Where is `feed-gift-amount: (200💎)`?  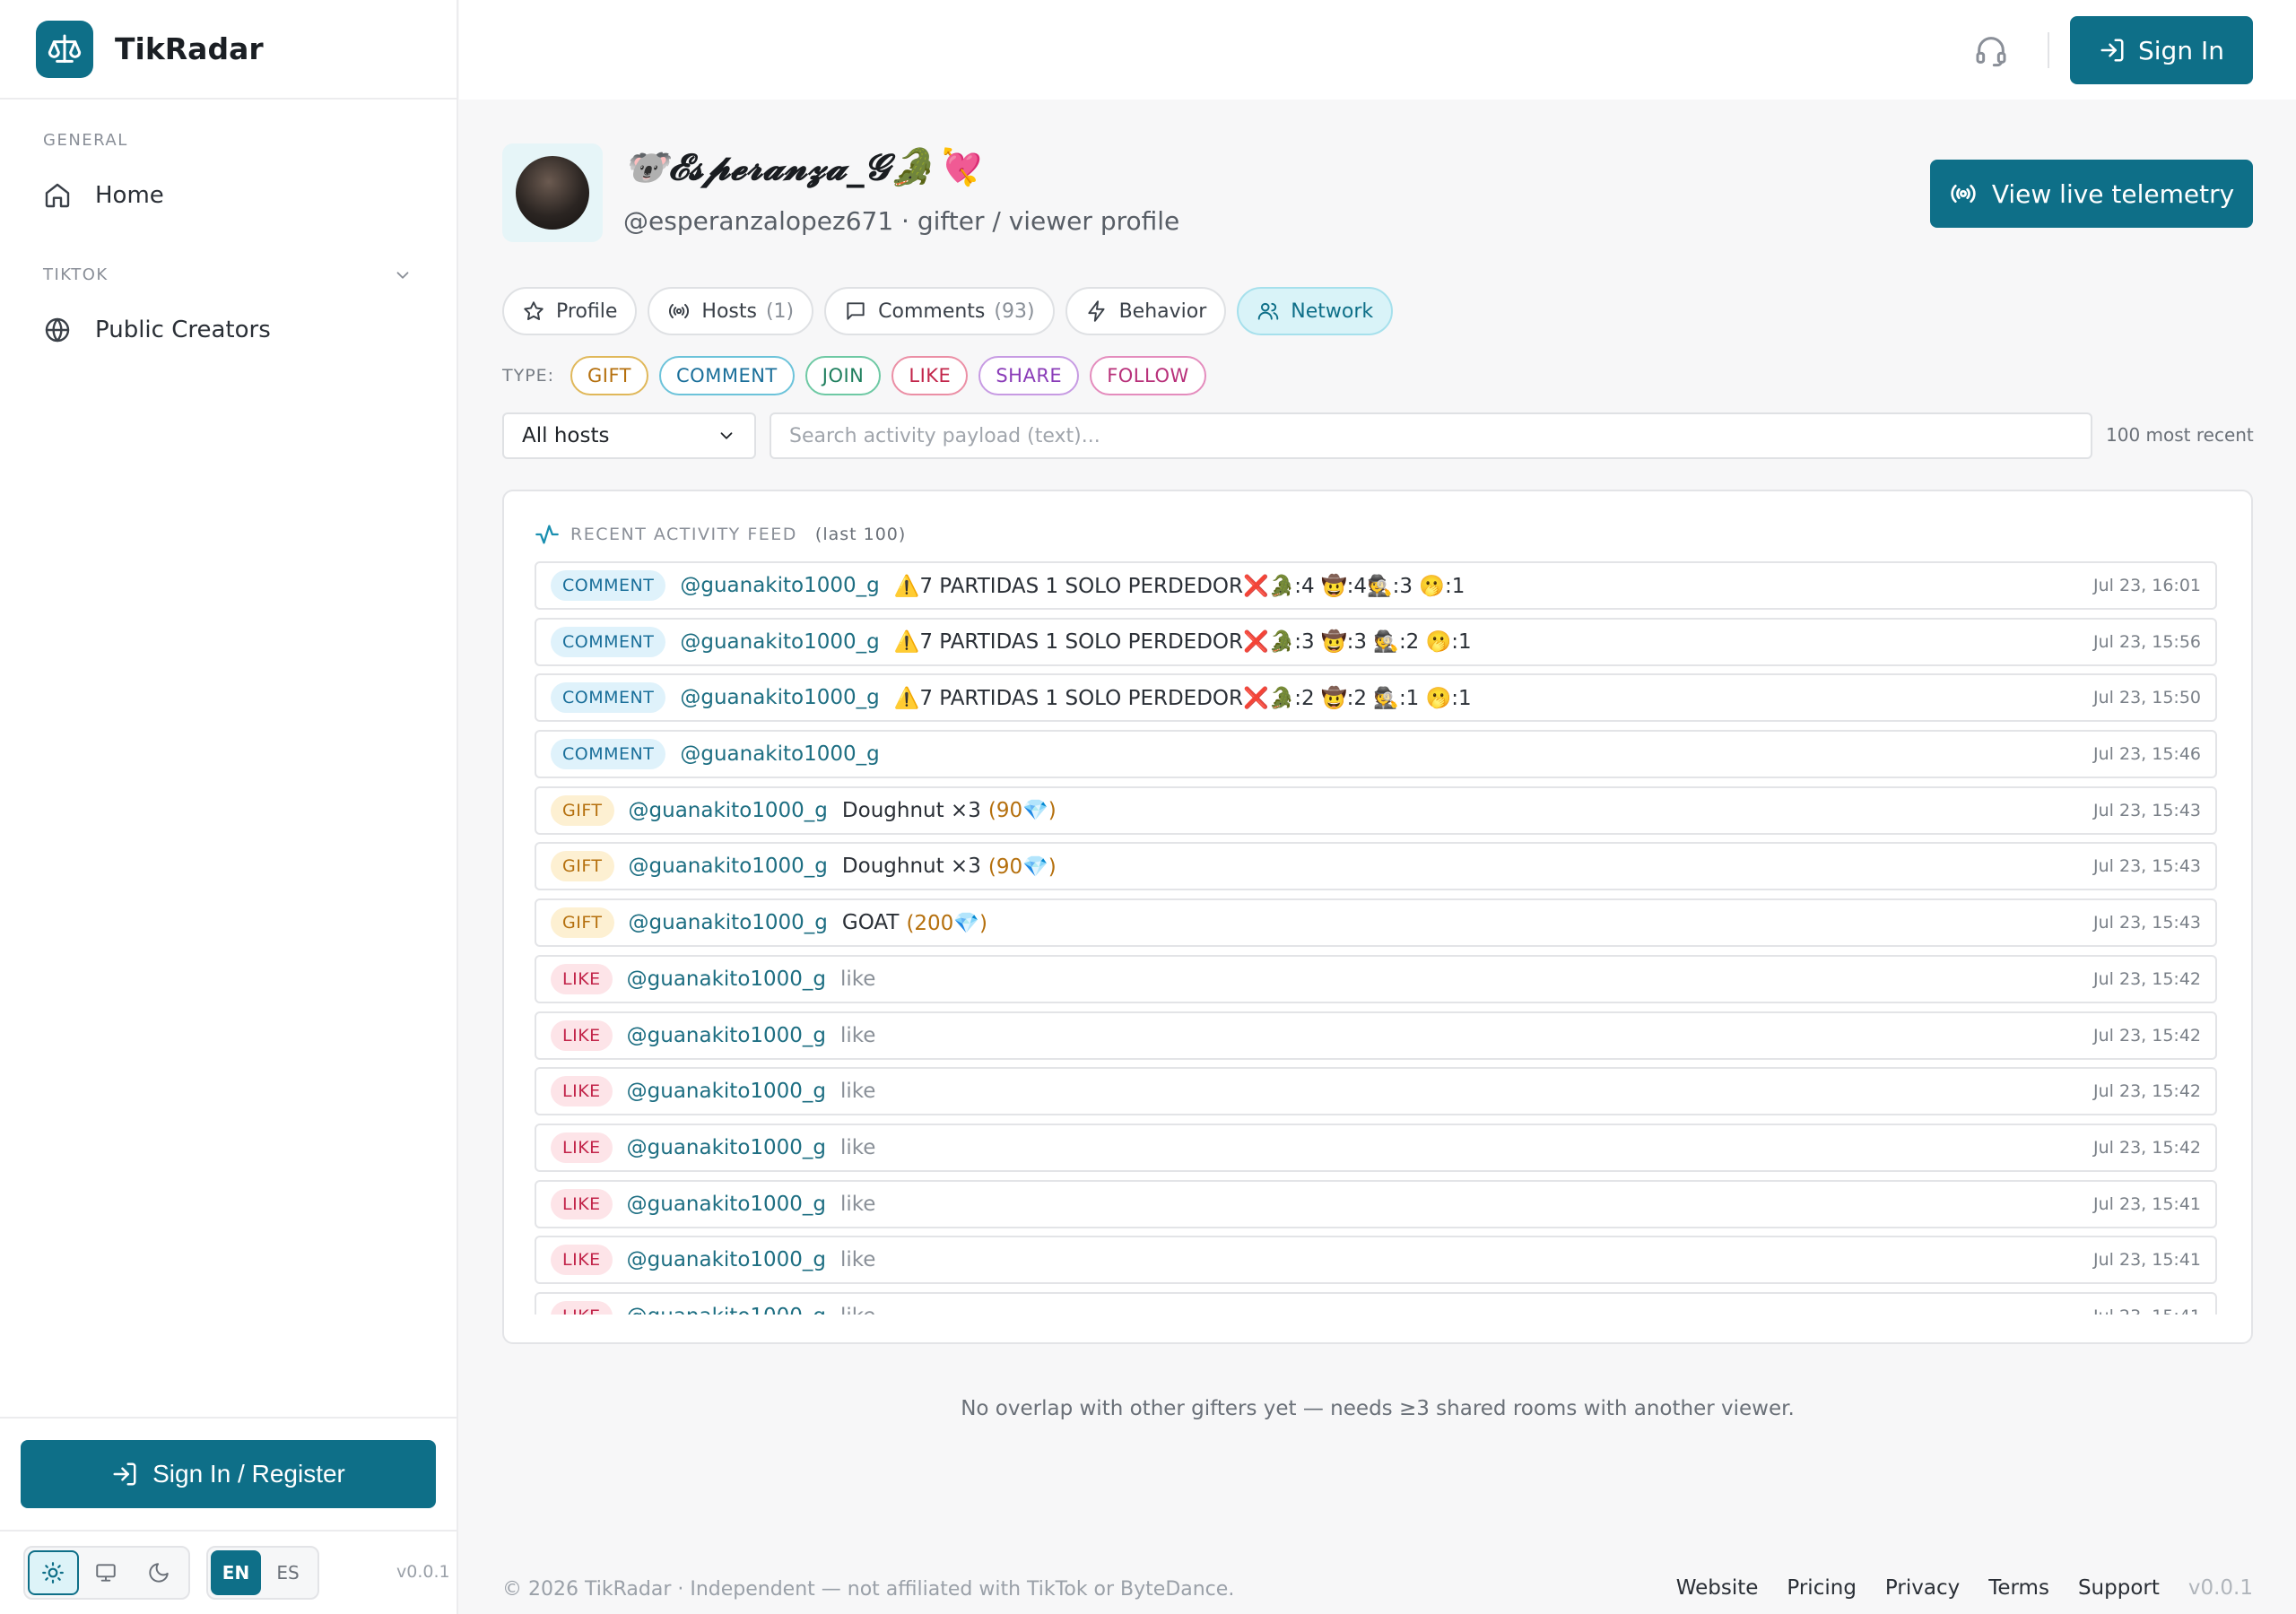
feed-gift-amount: (200💎) is located at coordinates (946, 923).